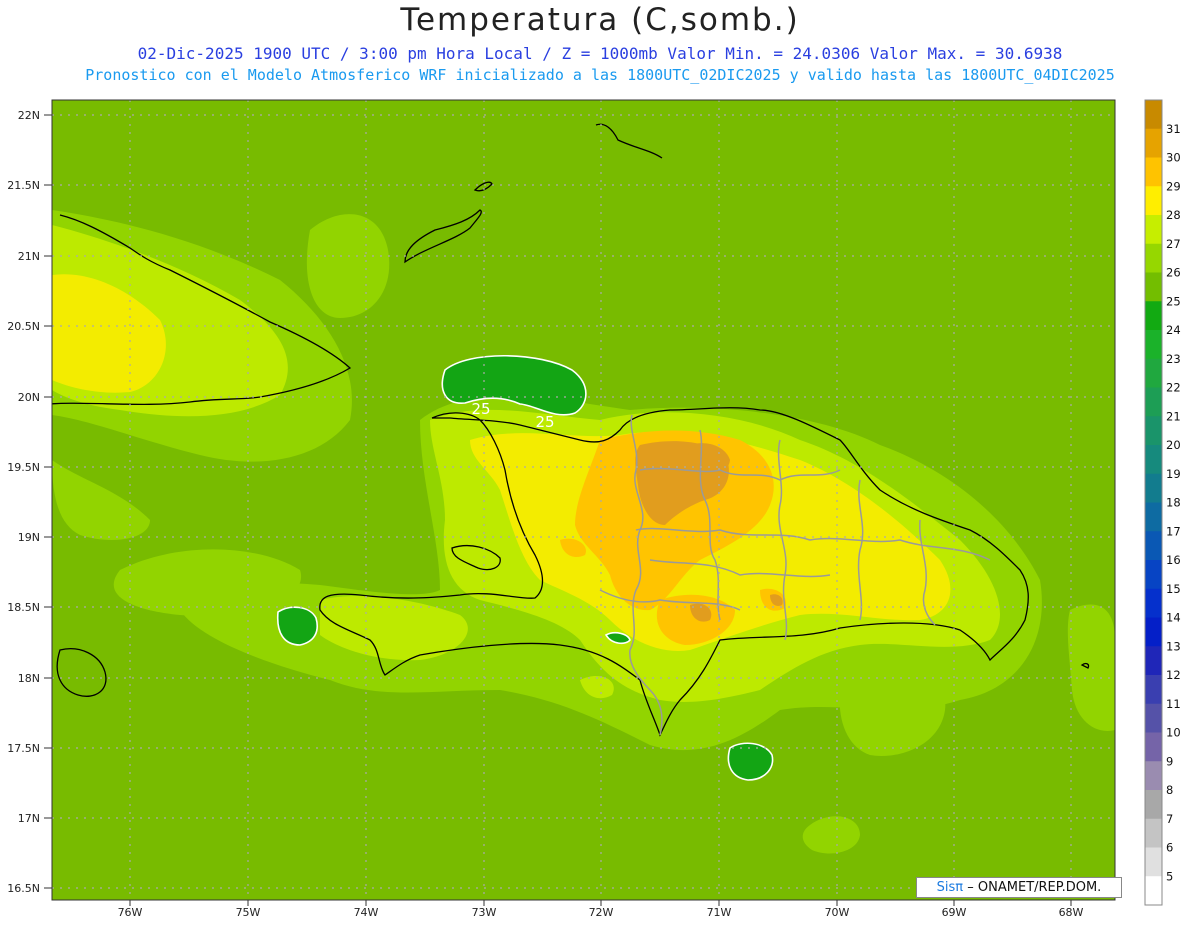  Describe the element at coordinates (1173, 416) in the screenshot. I see `colorbar-label: 21` at that location.